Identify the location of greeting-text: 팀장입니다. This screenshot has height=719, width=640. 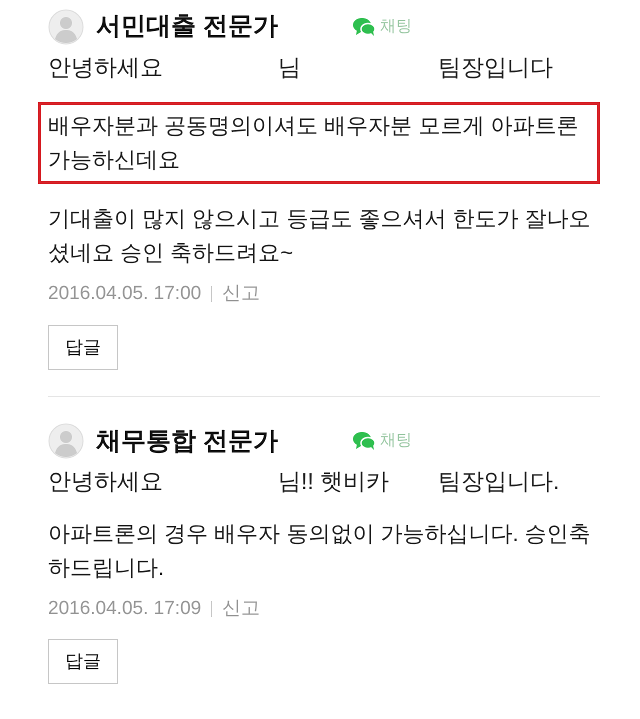
(496, 67).